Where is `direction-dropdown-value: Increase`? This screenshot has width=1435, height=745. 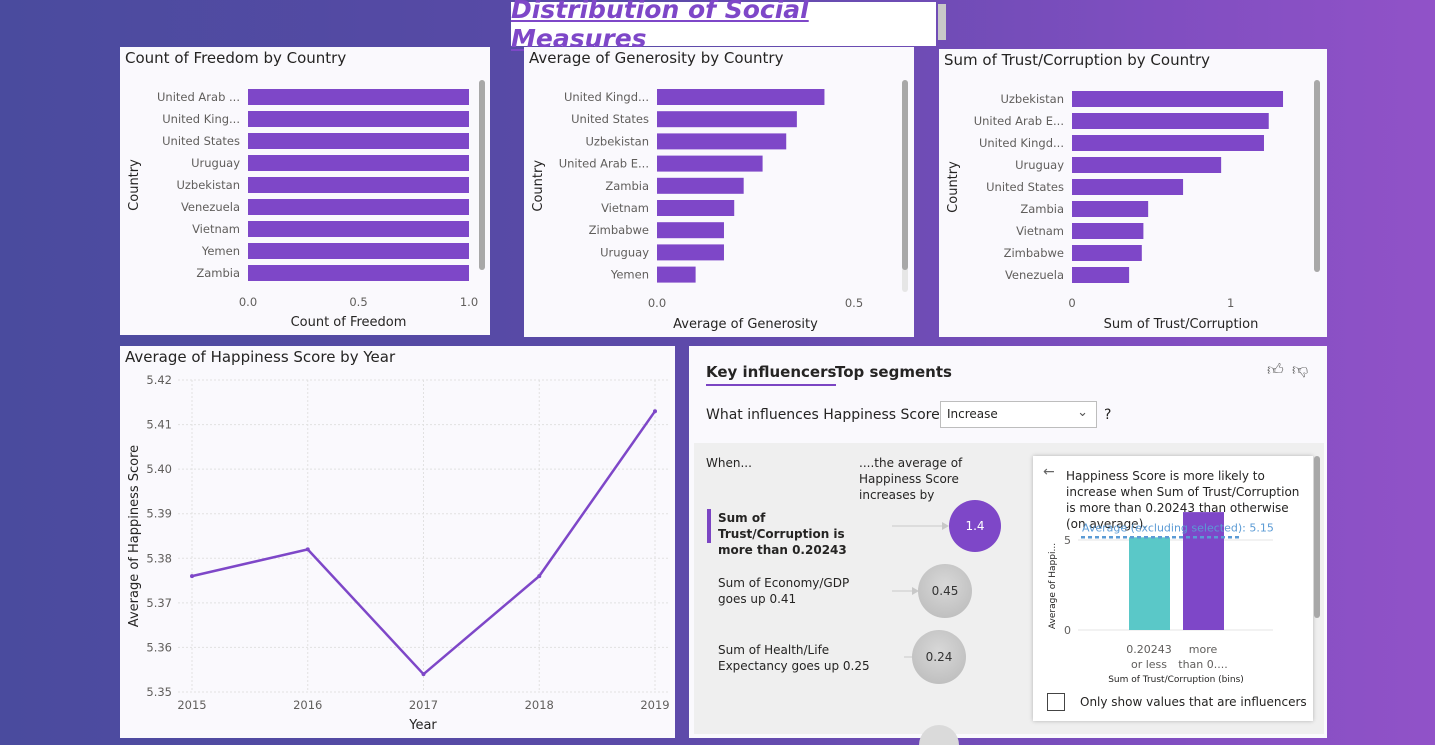 direction-dropdown-value: Increase is located at coordinates (972, 414).